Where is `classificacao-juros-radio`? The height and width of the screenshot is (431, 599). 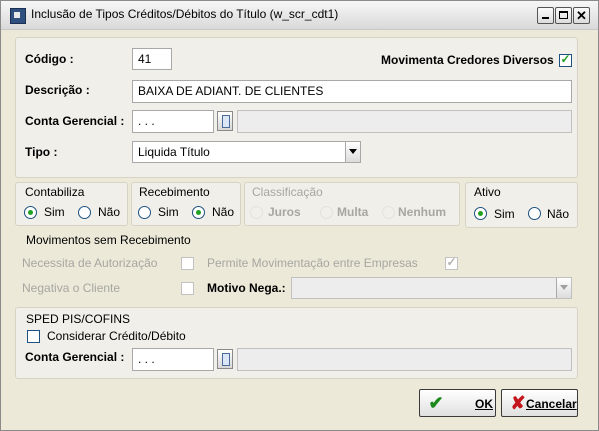 classificacao-juros-radio is located at coordinates (256, 212).